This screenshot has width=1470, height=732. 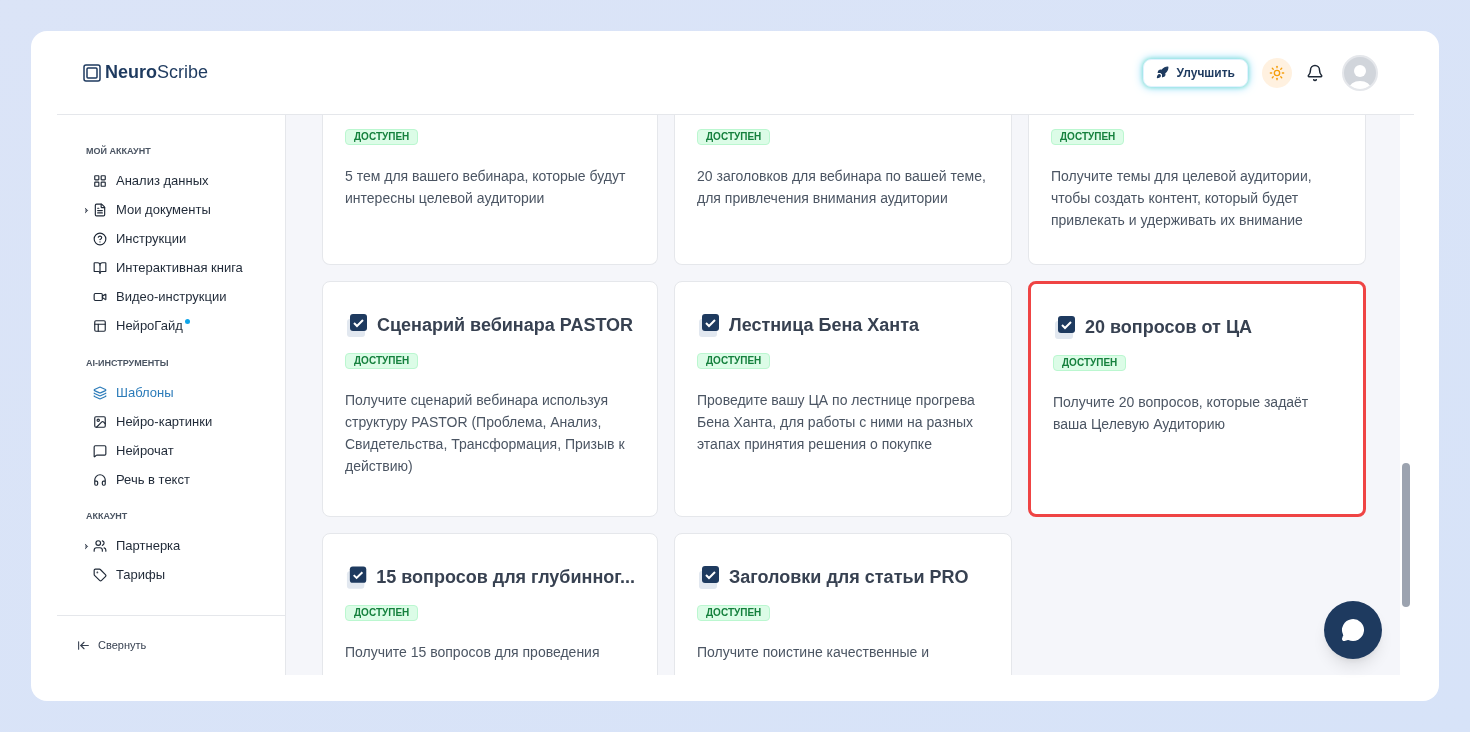 I want to click on sidebar-item: Речь в текст, so click(x=185, y=479).